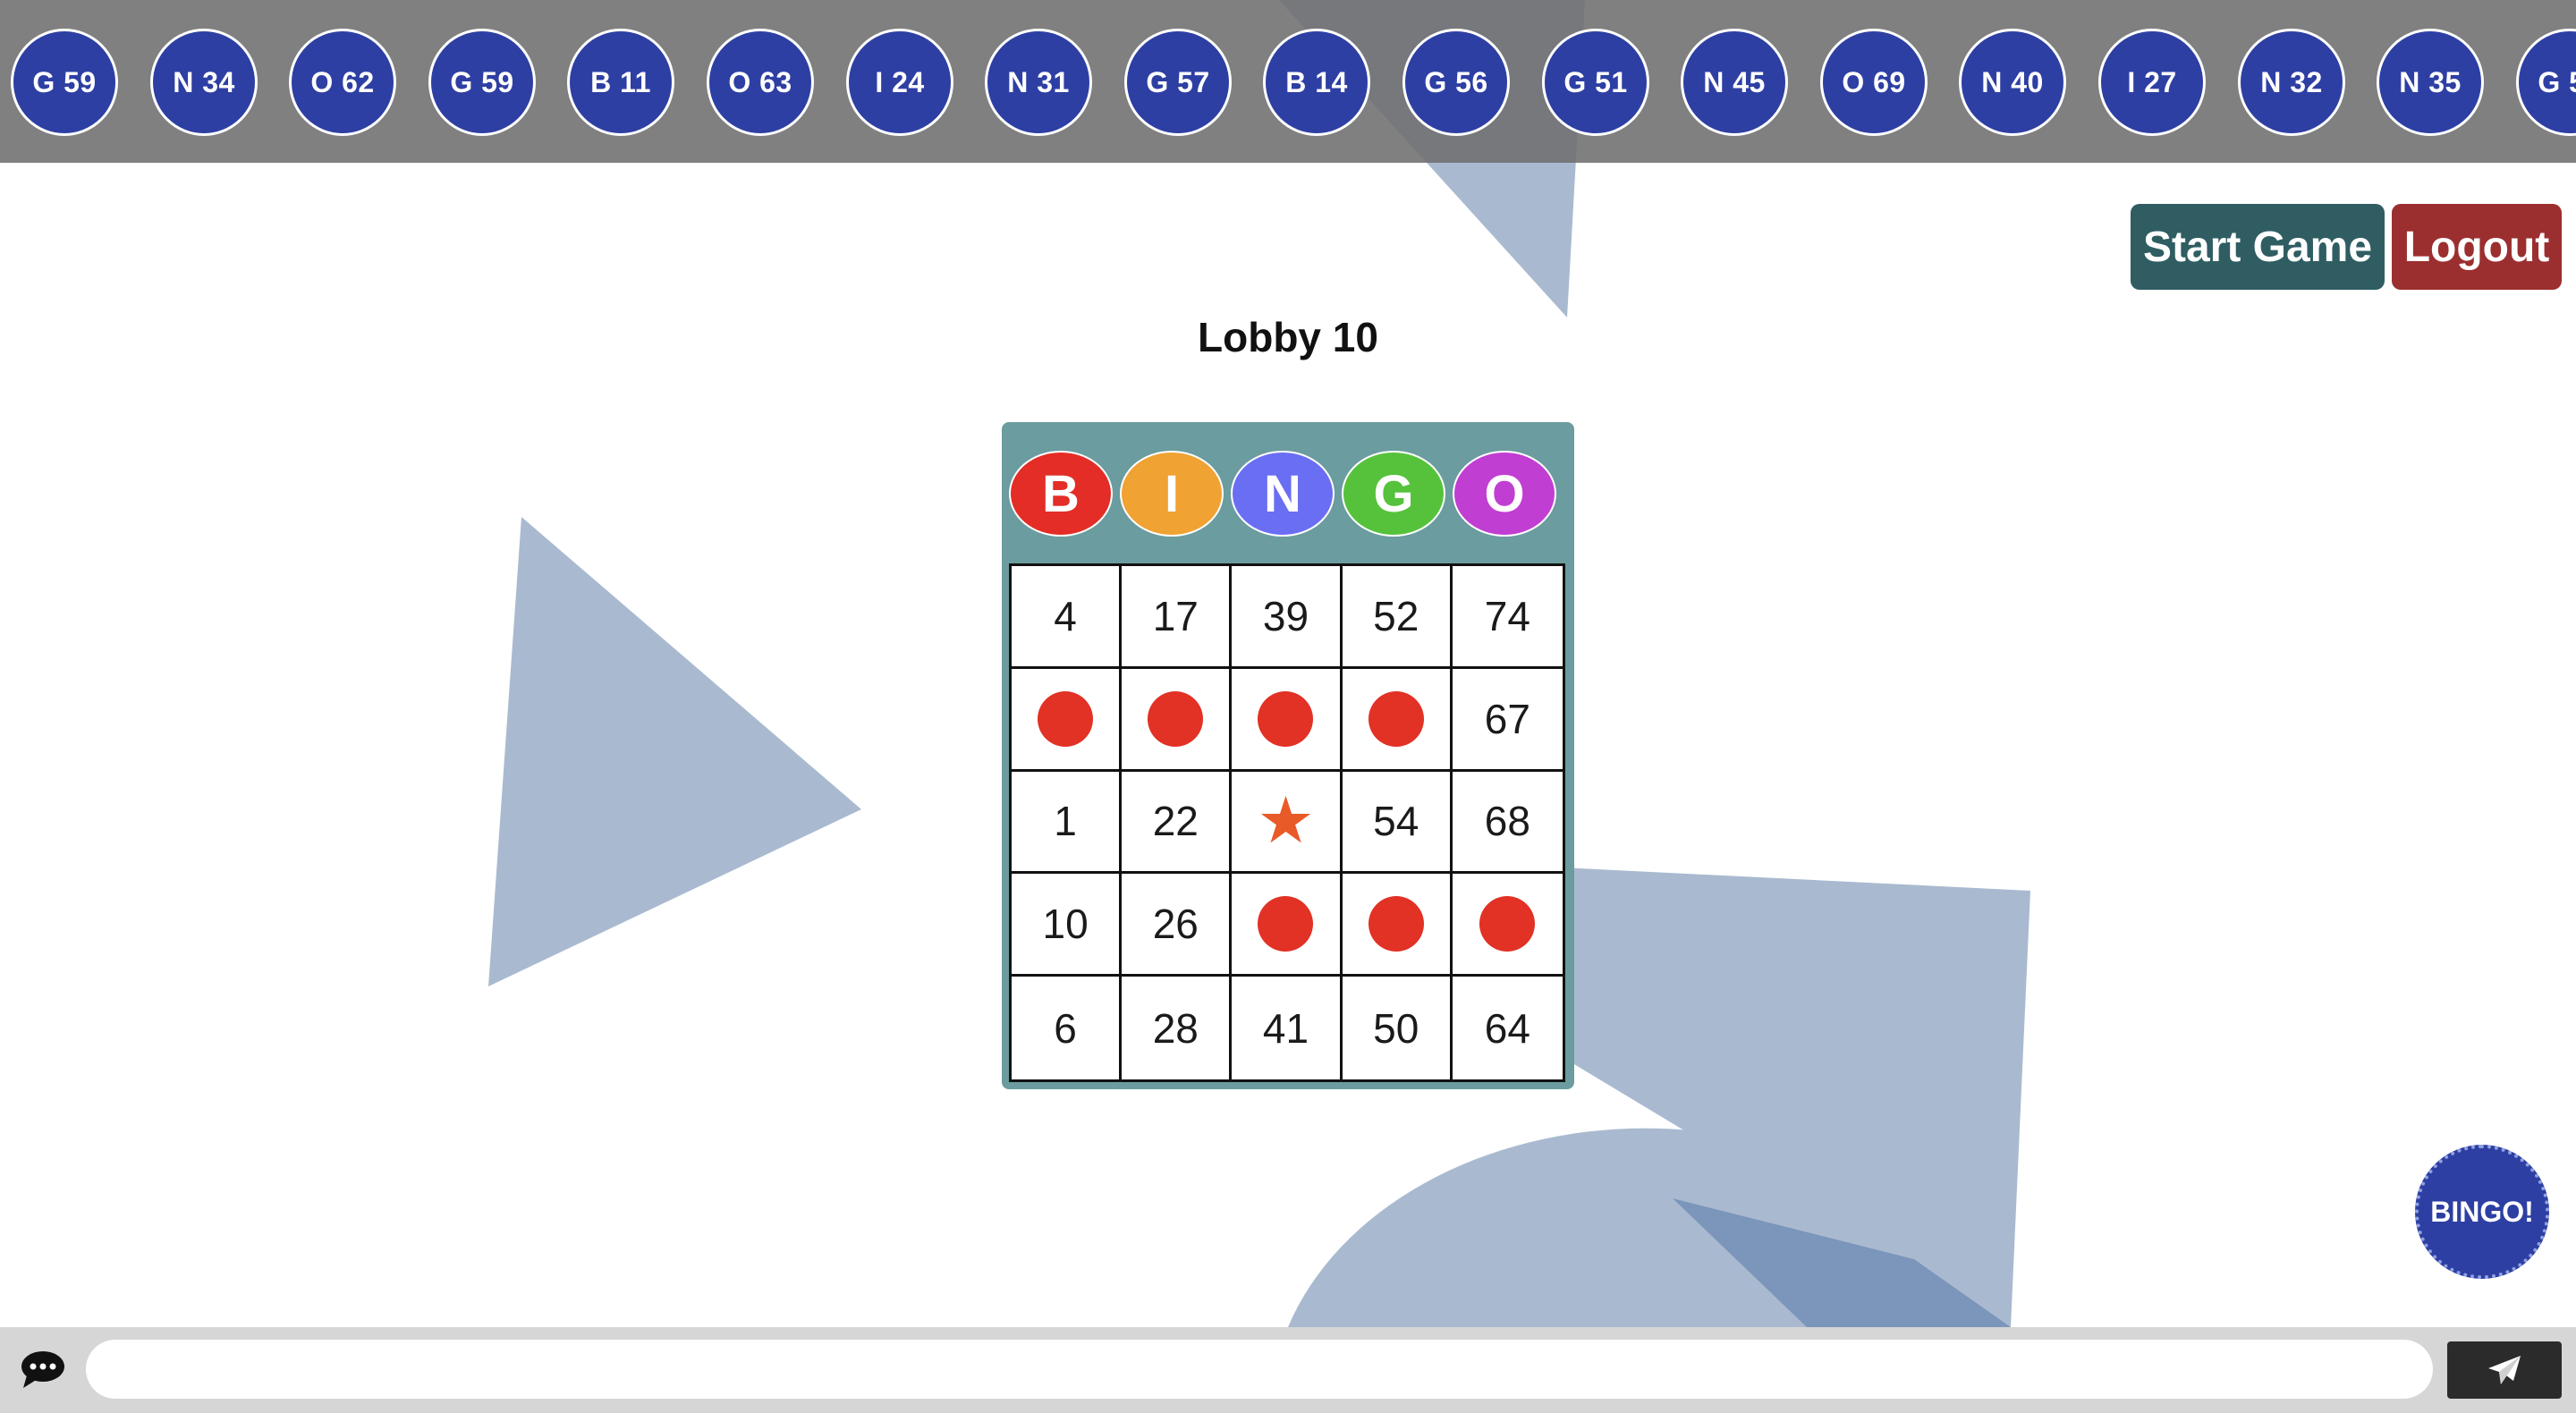 The width and height of the screenshot is (2576, 1413). Describe the element at coordinates (2477, 247) in the screenshot. I see `logout-button: Logout` at that location.